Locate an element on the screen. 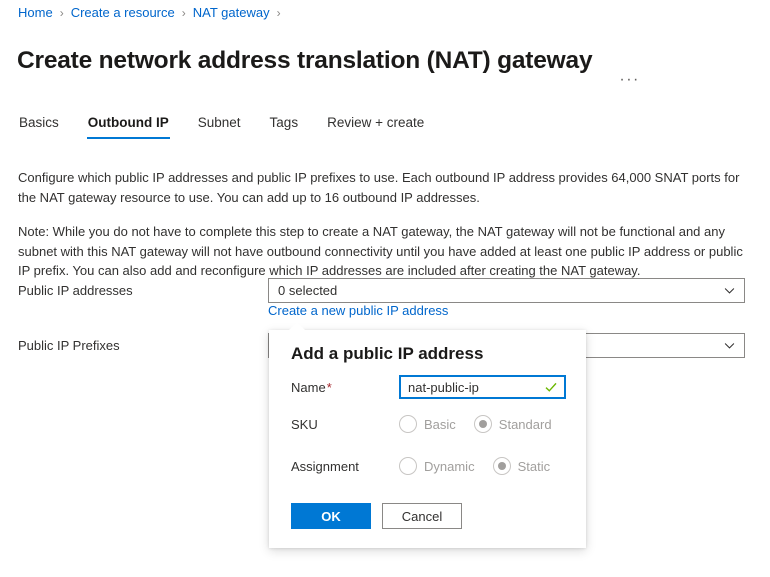  assignment-option-dynamic-label: Dynamic is located at coordinates (449, 466).